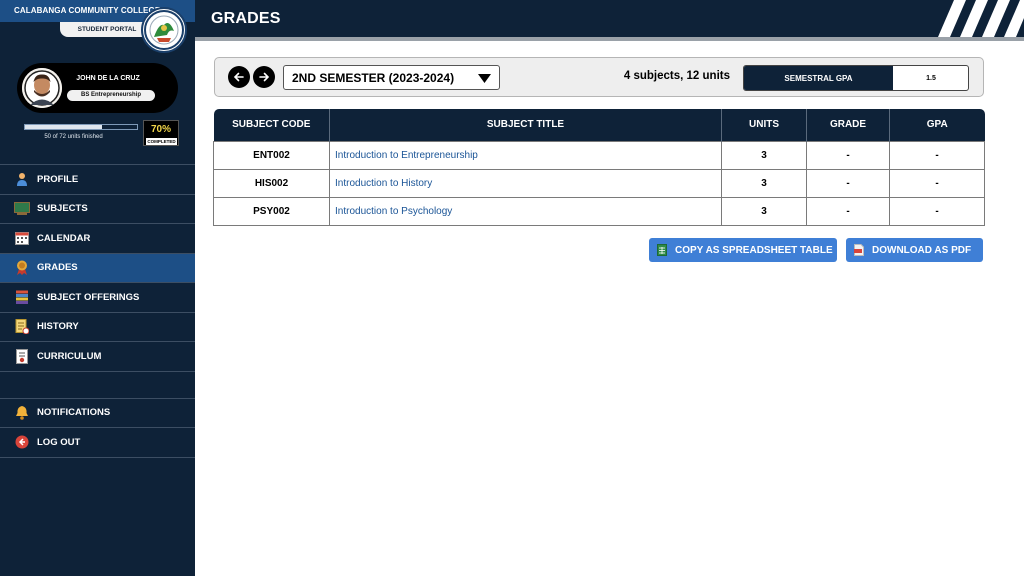 This screenshot has height=576, width=1024. Describe the element at coordinates (108, 78) in the screenshot. I see `user-name: JOHN DE LA CRUZ` at that location.